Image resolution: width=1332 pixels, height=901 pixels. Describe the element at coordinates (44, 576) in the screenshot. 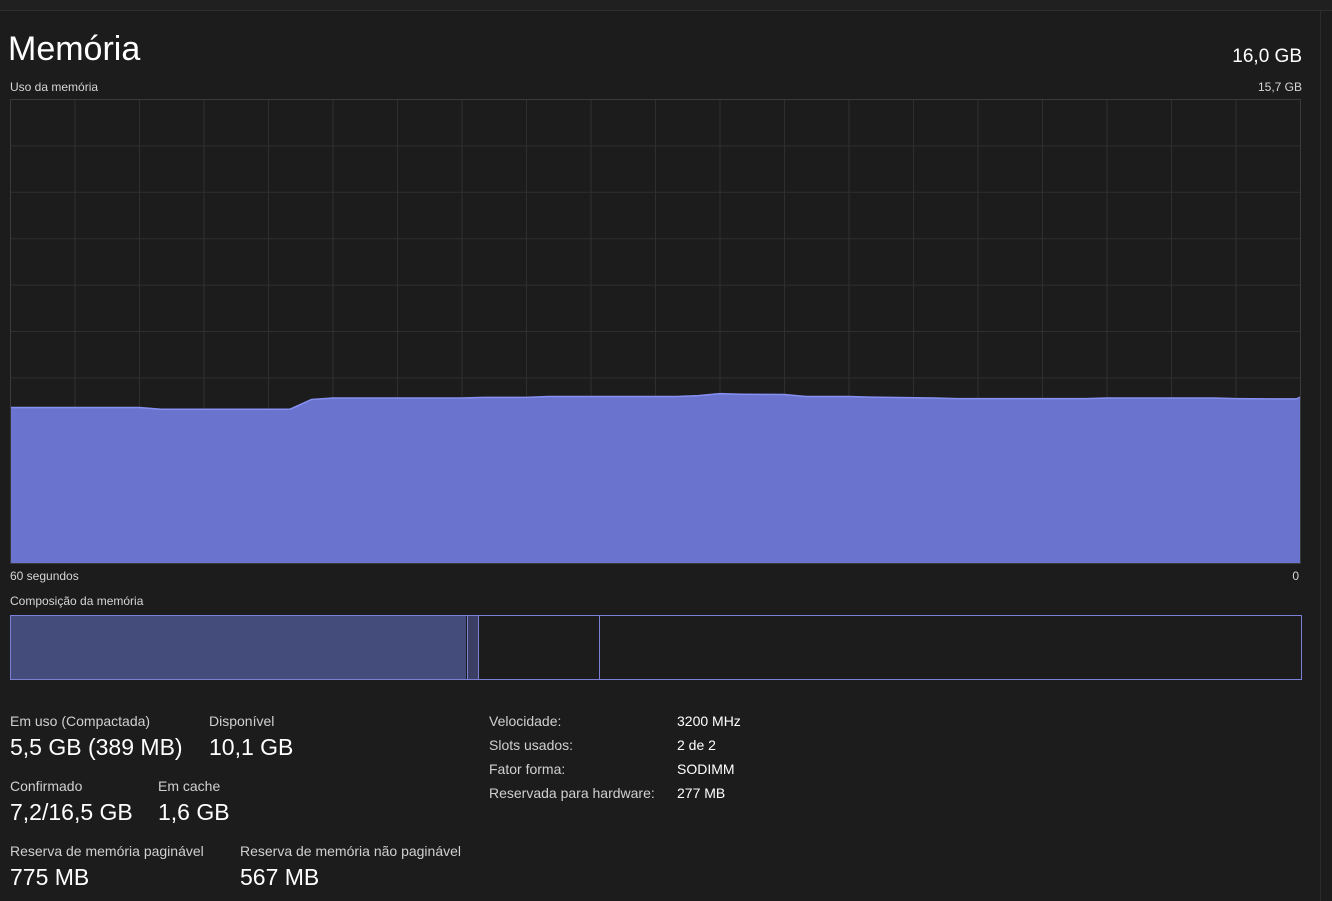

I see `chart-time-start-label: 60 segundos` at that location.